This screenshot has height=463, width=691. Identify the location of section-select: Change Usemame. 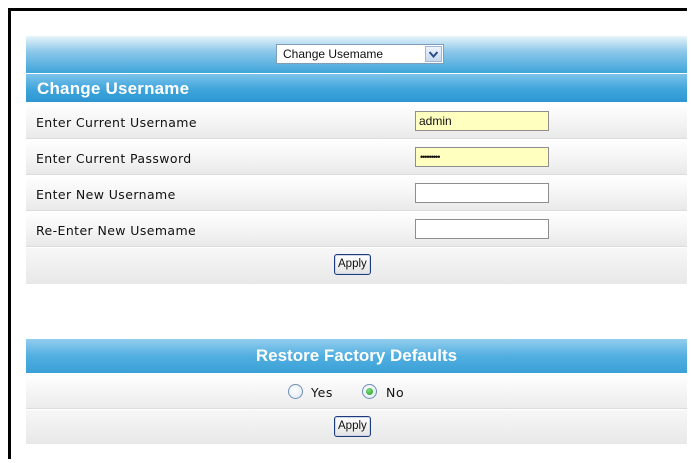
(360, 54).